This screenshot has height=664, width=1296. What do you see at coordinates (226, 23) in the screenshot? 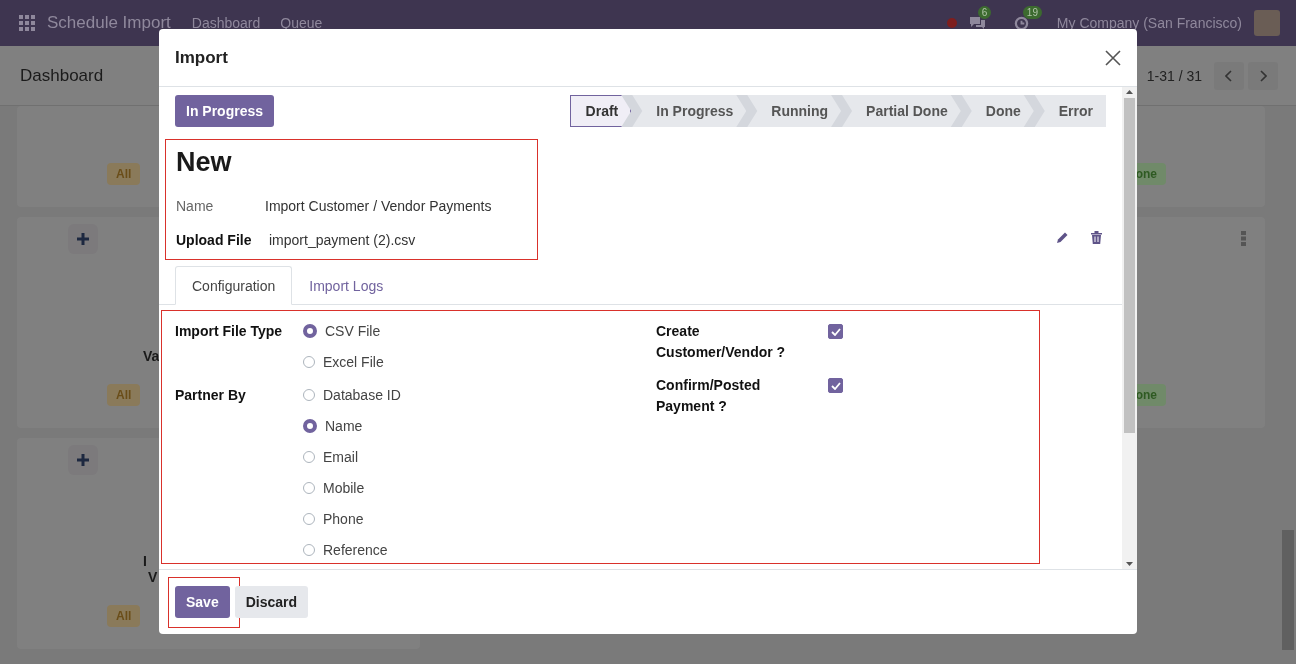
I see `menu-link: Dashboard` at bounding box center [226, 23].